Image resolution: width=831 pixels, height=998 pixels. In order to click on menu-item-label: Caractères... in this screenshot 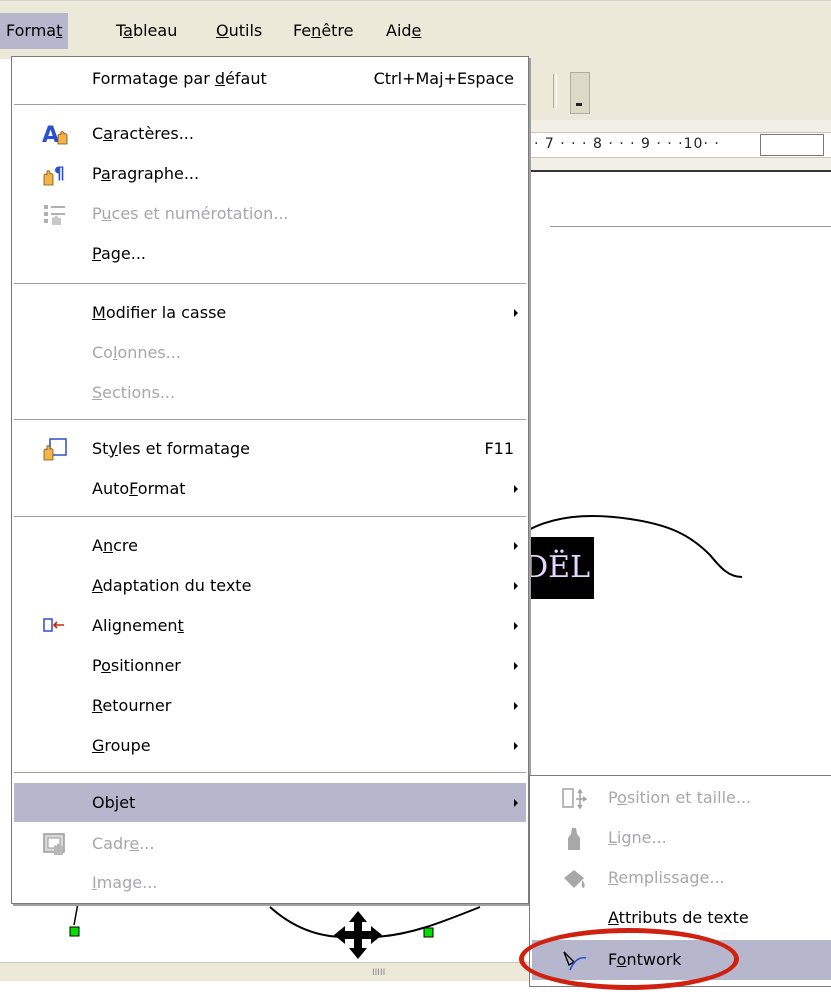, I will do `click(143, 133)`.